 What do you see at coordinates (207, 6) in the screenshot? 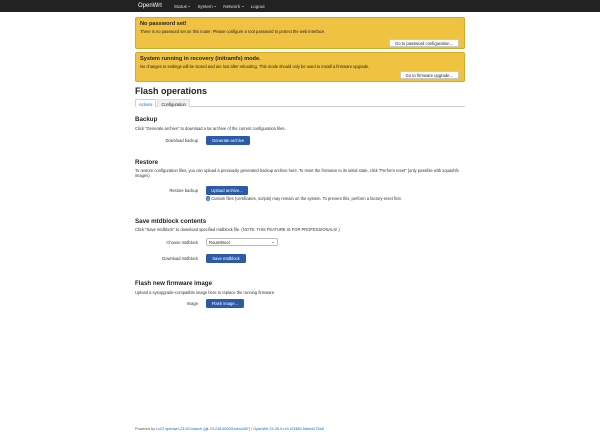
I see `nav-system: System` at bounding box center [207, 6].